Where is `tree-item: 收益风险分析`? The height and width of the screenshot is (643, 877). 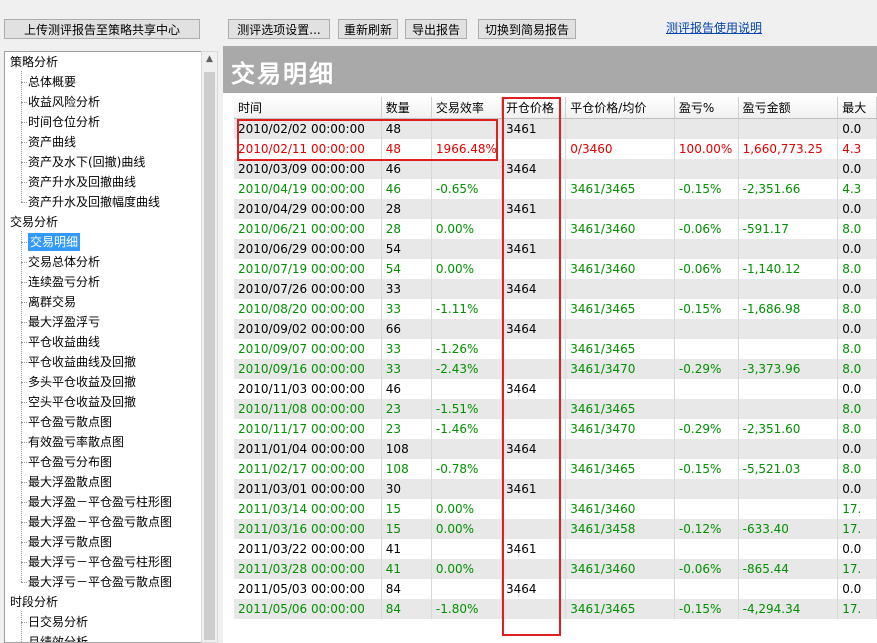
tree-item: 收益风险分析 is located at coordinates (64, 102).